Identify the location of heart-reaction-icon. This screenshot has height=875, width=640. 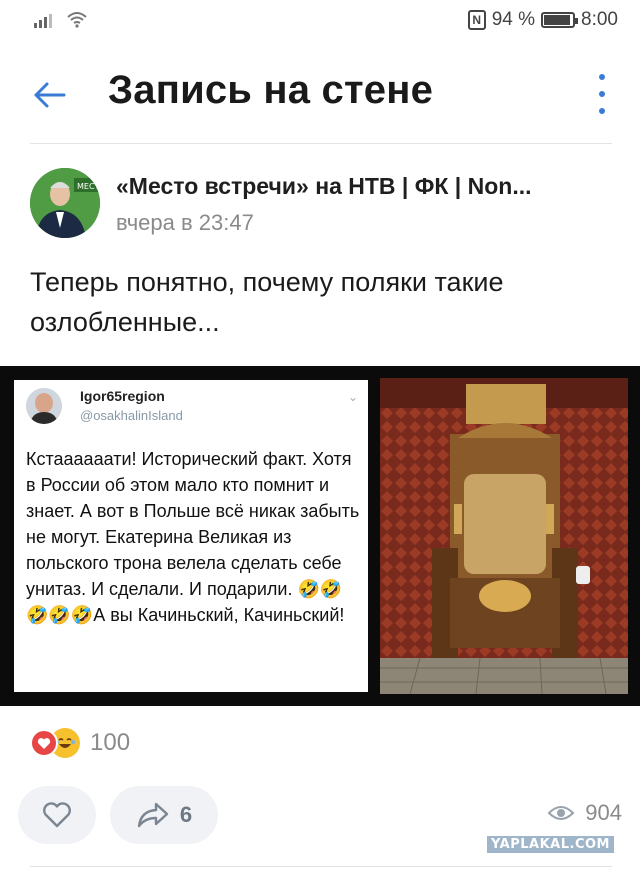
(44, 743).